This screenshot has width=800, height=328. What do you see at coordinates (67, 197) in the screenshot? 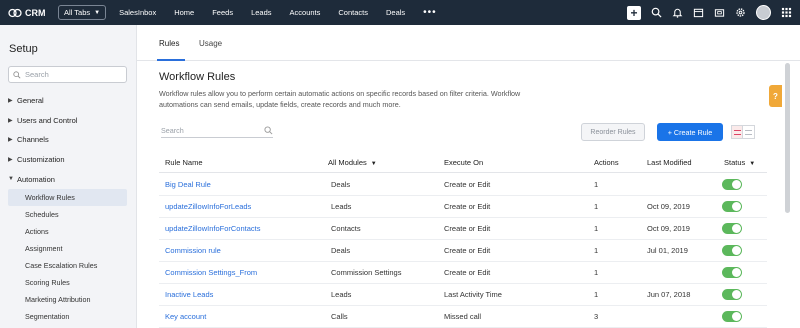
I see `sidebar-item-workflow-rules: Workflow Rules` at bounding box center [67, 197].